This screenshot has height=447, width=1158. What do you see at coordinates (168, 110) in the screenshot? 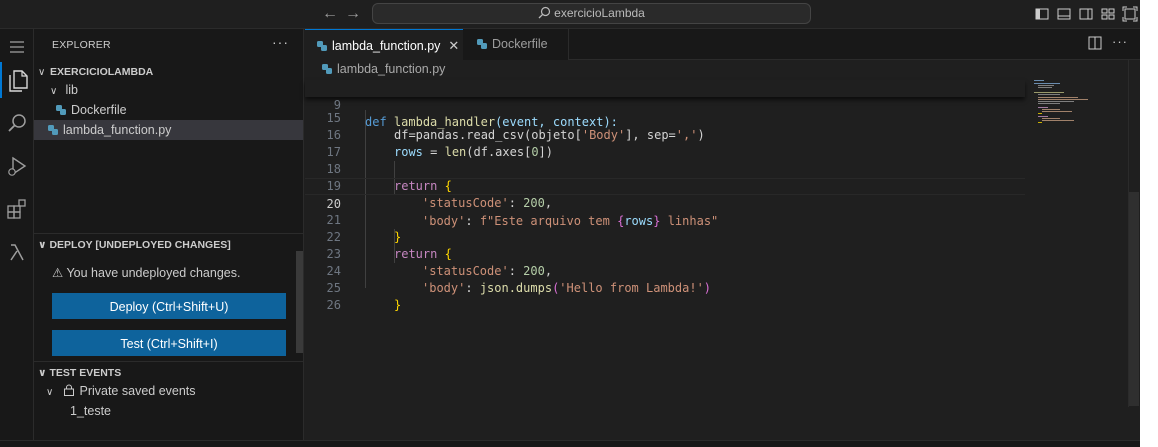
I see `tree-item-dockerfile: Dockerfile` at bounding box center [168, 110].